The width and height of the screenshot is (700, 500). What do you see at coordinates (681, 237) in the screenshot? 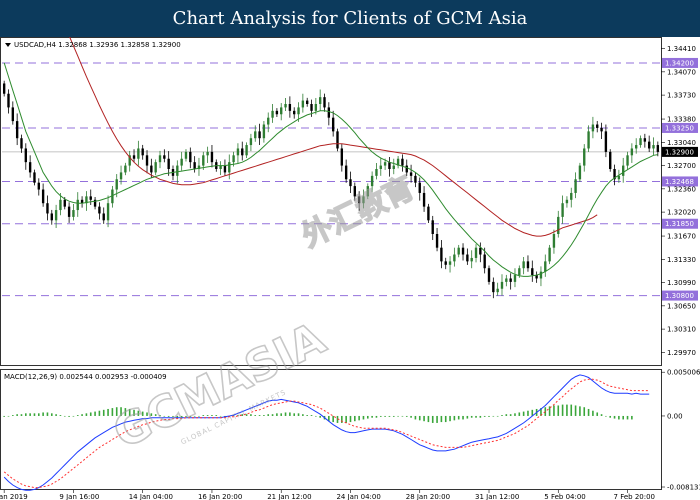
I see `price-tick-label: 1.31670` at bounding box center [681, 237].